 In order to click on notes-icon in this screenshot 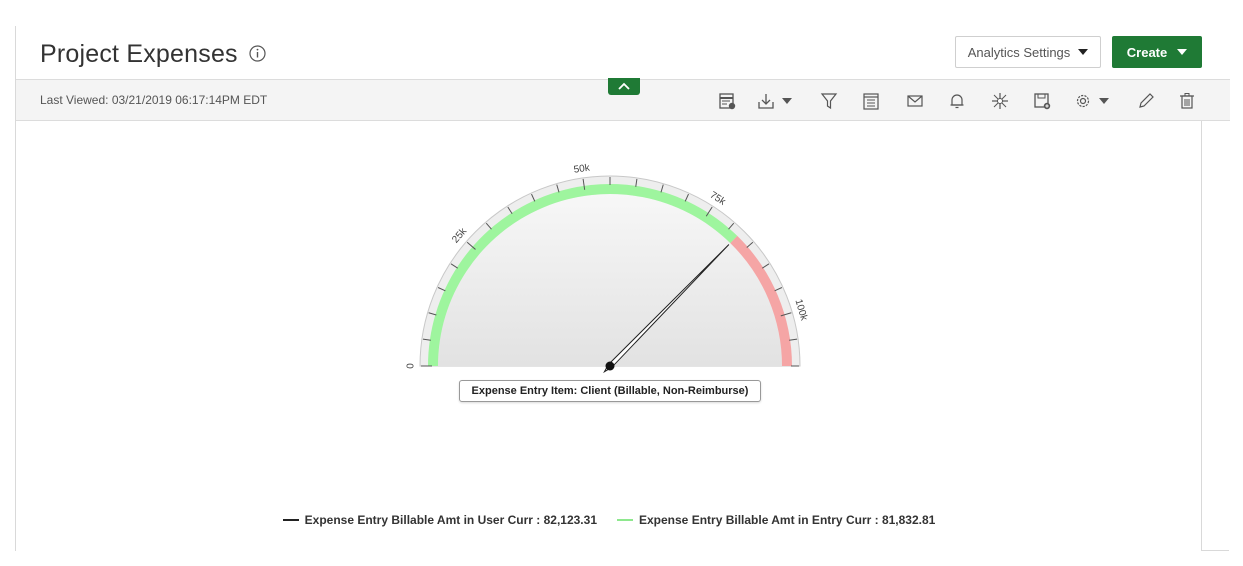, I will do `click(871, 101)`.